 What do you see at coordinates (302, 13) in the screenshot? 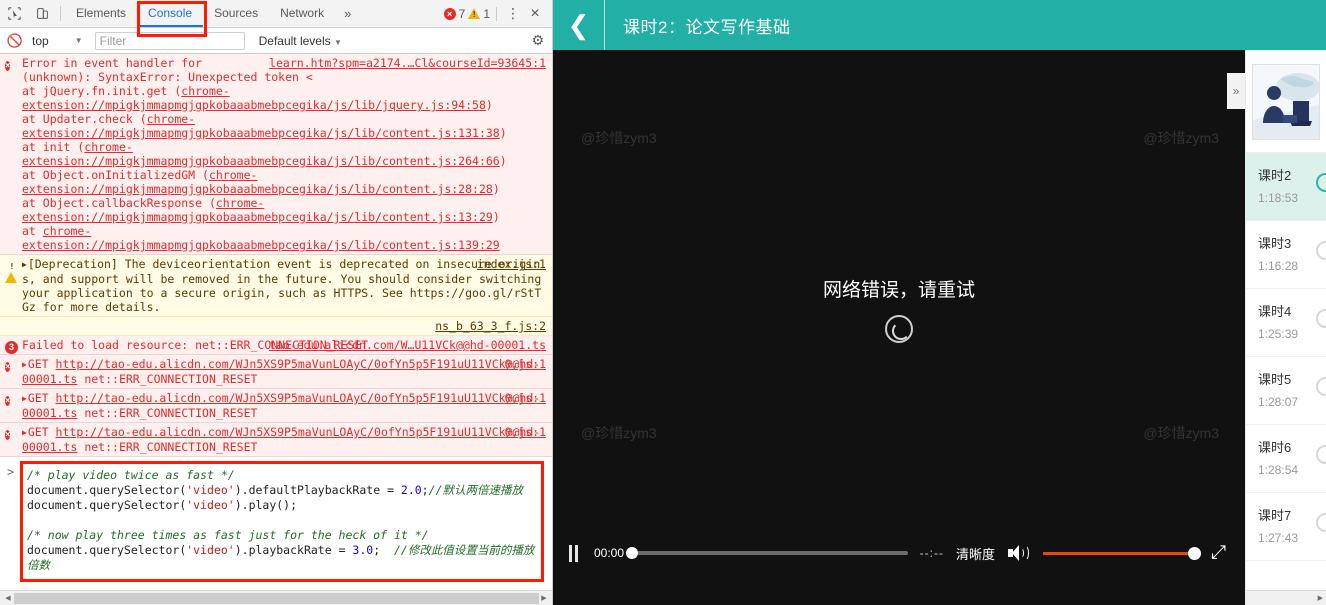
I see `tab-network: Network` at bounding box center [302, 13].